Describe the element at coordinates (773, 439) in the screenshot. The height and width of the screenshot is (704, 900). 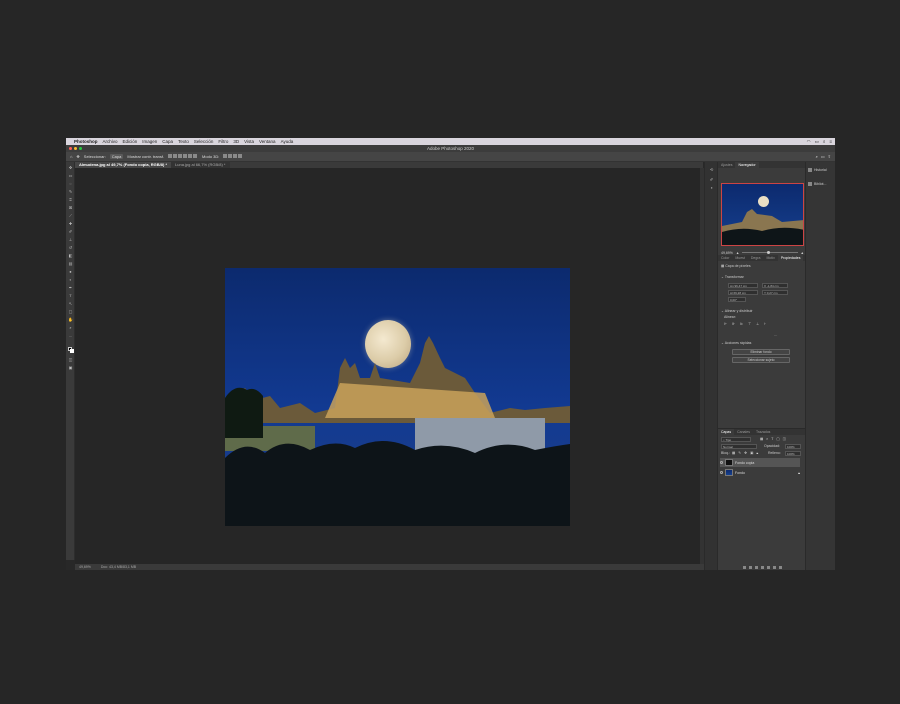
I see `layer-filter-icons: ▦ ◐ T ▢ ◫` at that location.